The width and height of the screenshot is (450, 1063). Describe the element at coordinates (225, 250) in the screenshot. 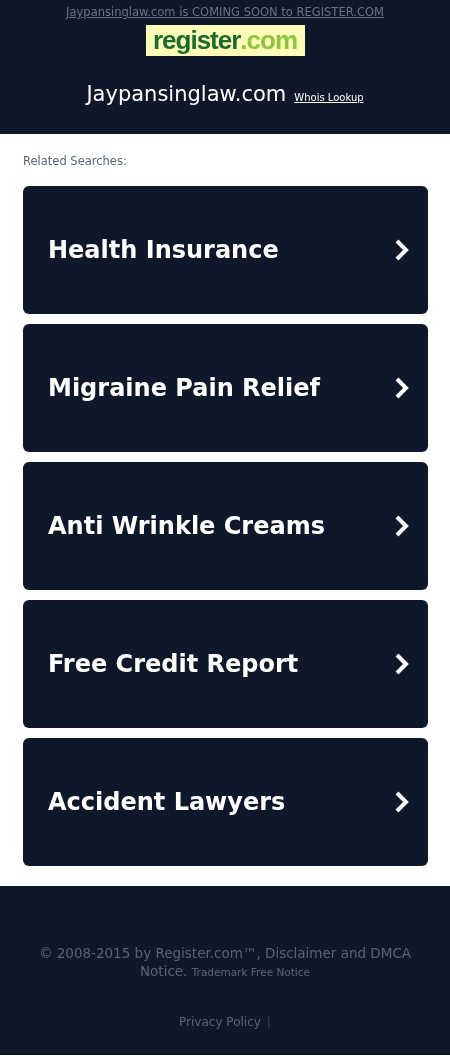

I see `search-link-card: Health Insurance` at that location.